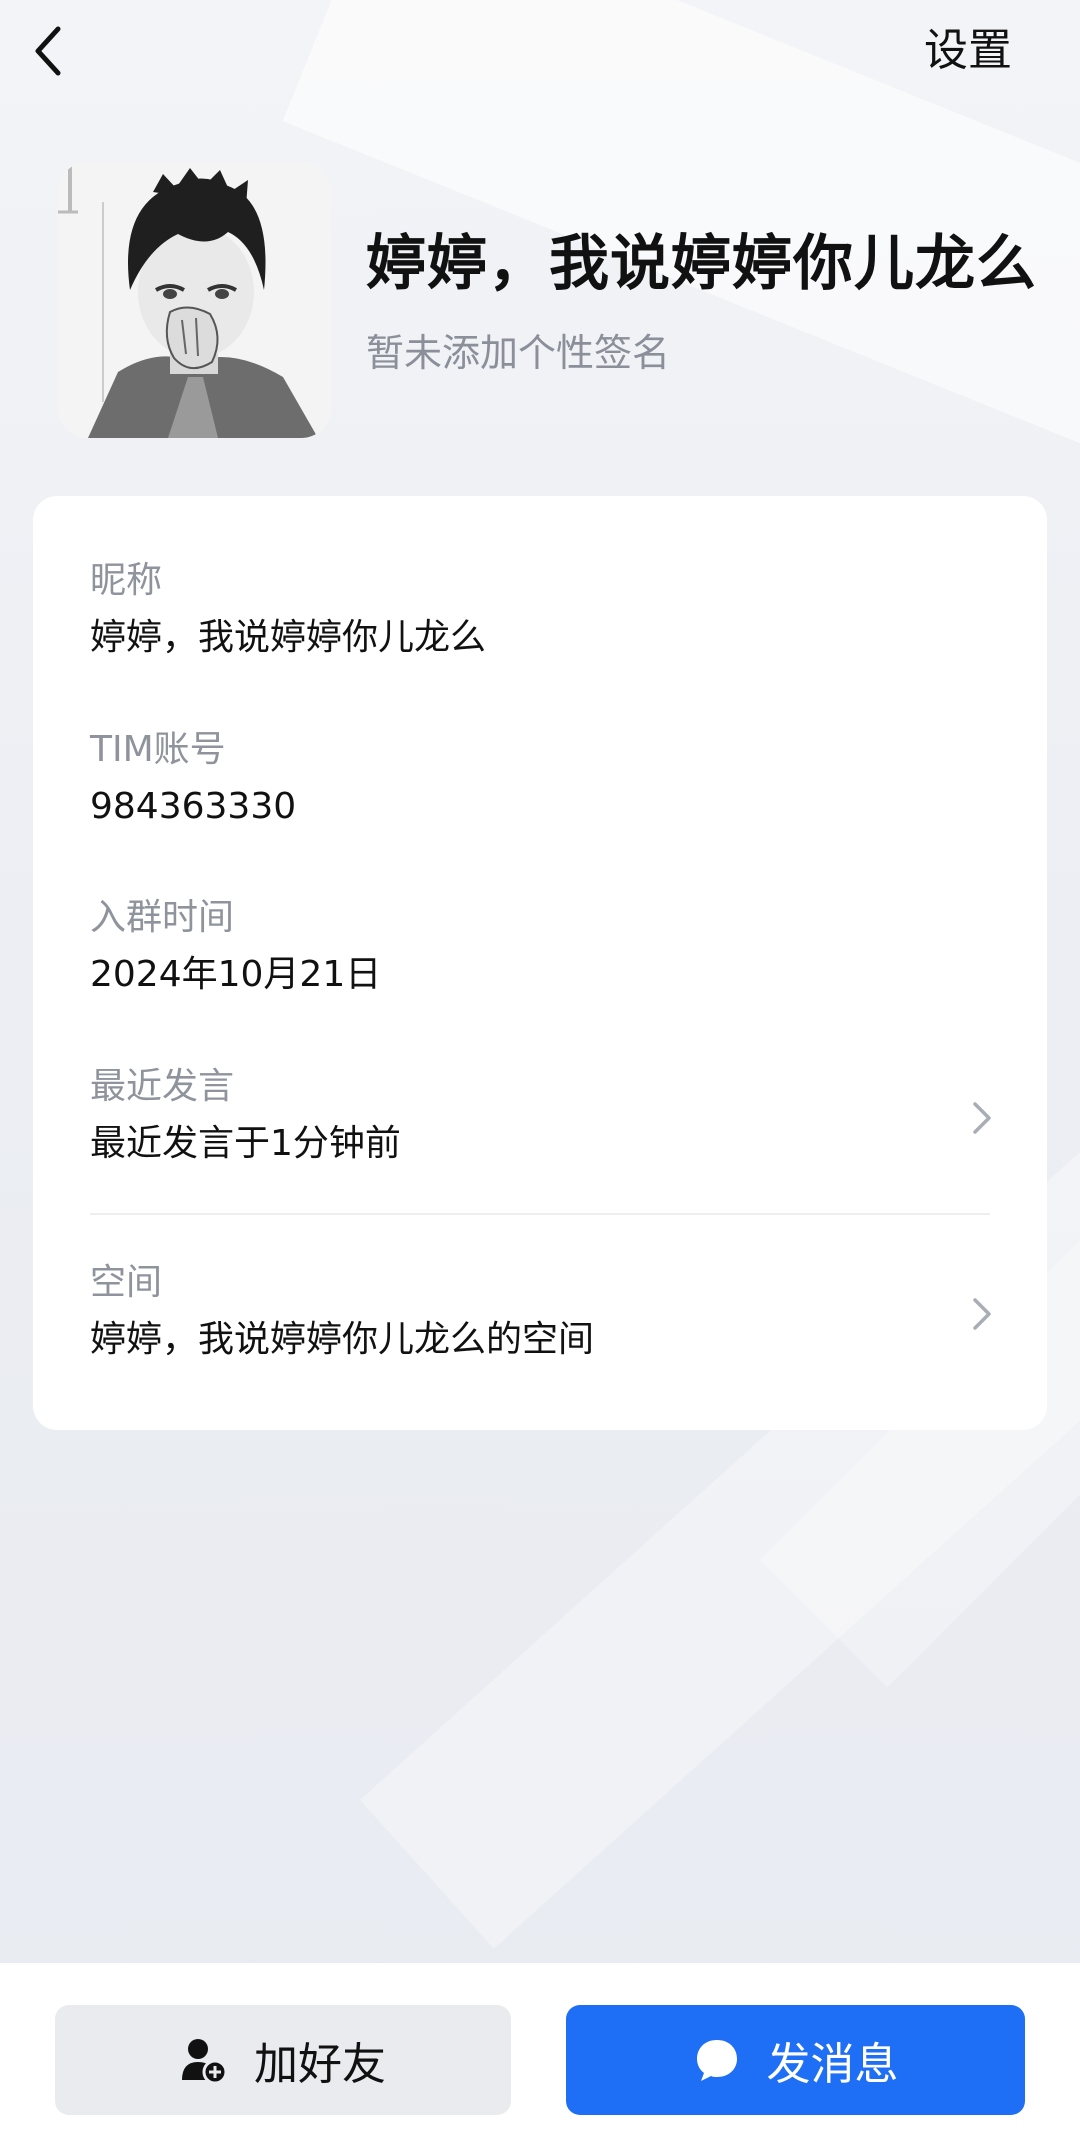  What do you see at coordinates (701, 264) in the screenshot?
I see `display-name: 婷婷，我说婷婷你儿龙么` at bounding box center [701, 264].